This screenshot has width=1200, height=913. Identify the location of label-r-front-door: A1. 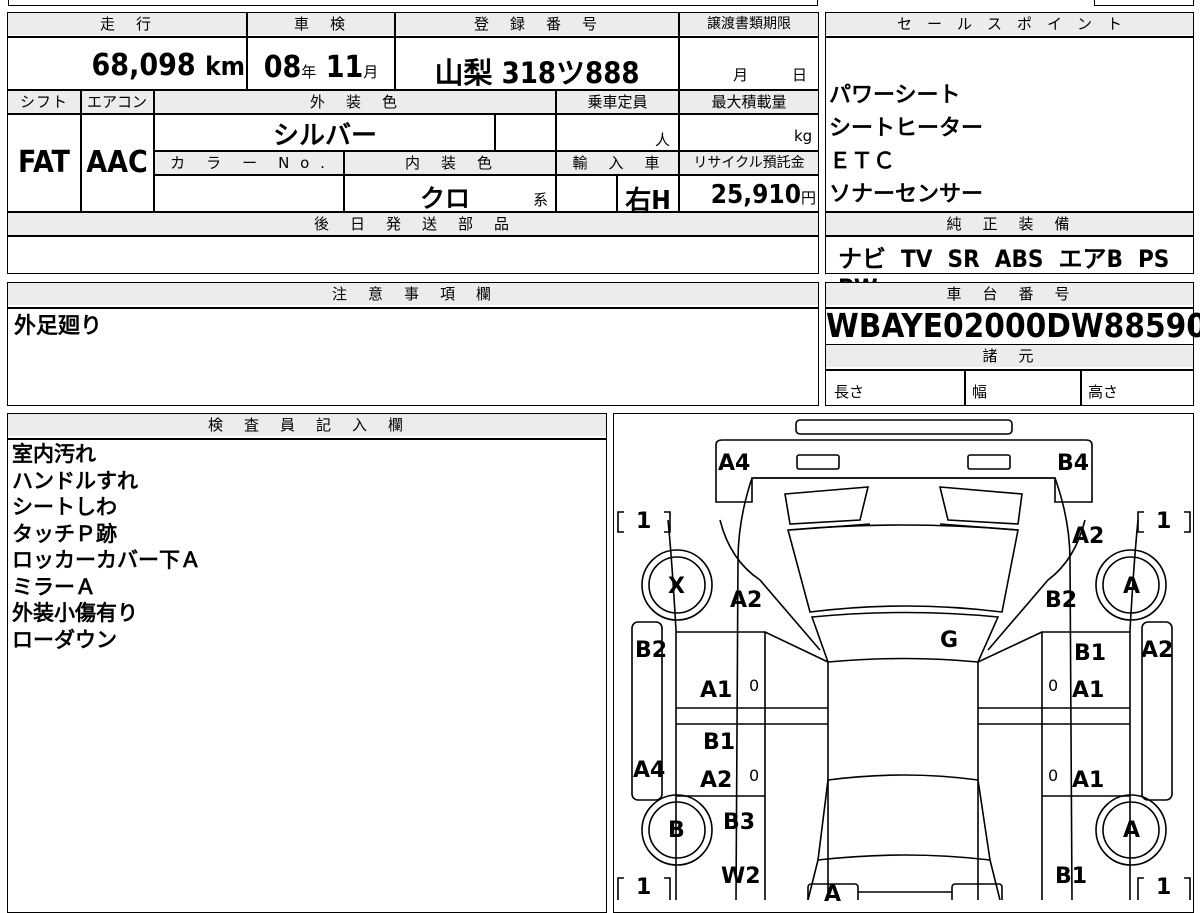
(1088, 690).